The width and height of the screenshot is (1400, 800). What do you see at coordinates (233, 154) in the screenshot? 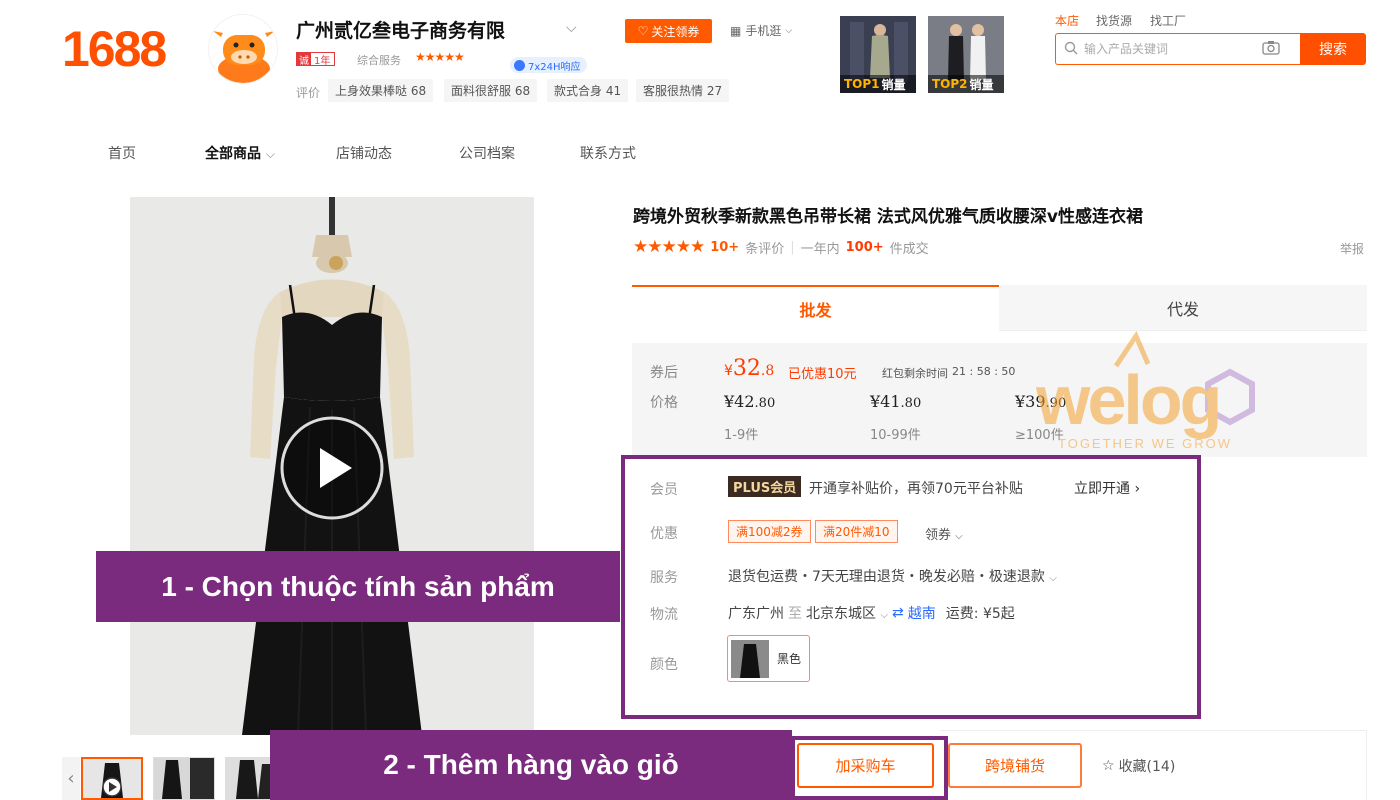
I see `nav-all-products-label: 全部商品` at bounding box center [233, 154].